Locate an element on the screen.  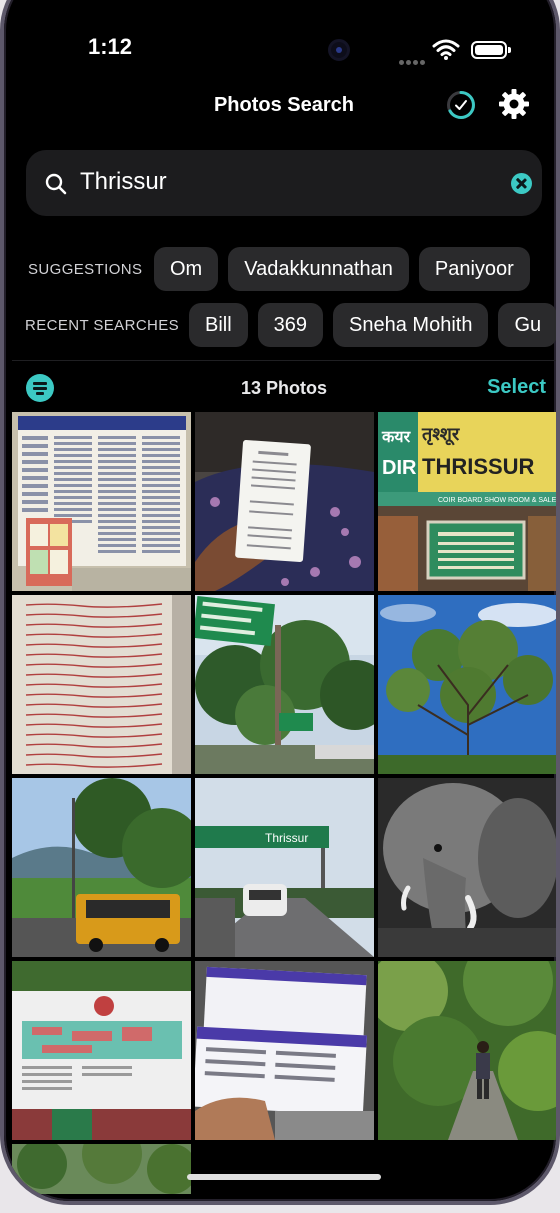
status-time: 1:12 is located at coordinates (110, 46).